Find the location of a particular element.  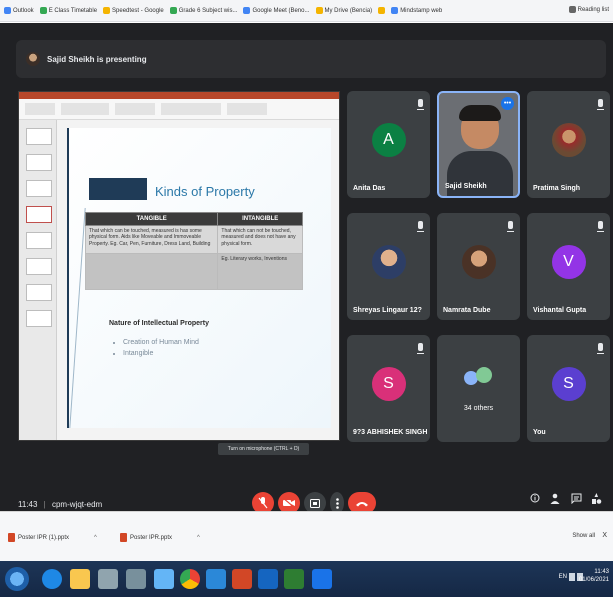

table-cell is located at coordinates (151, 271).